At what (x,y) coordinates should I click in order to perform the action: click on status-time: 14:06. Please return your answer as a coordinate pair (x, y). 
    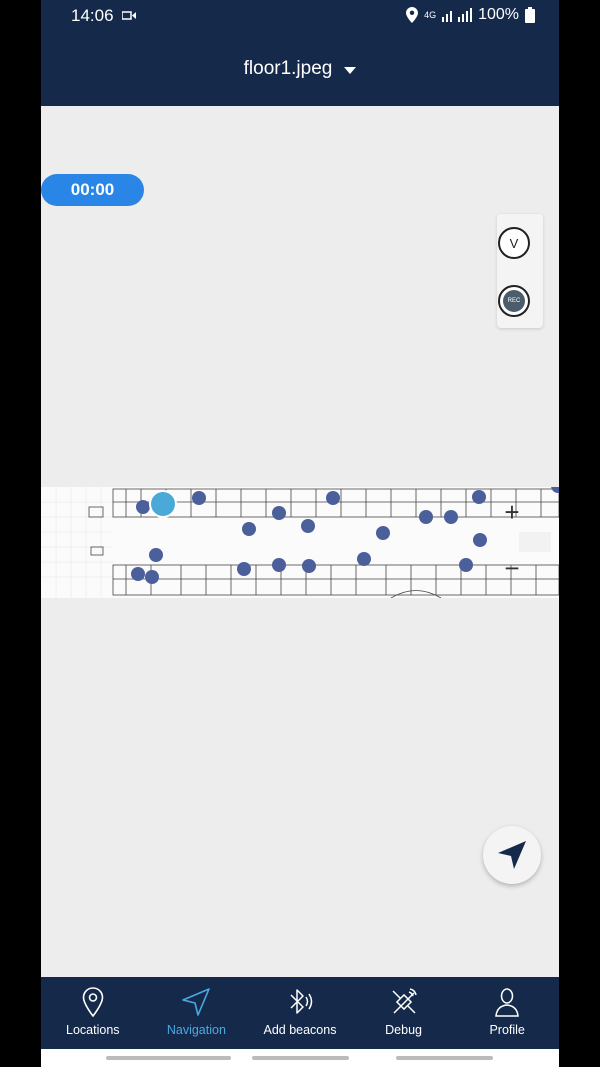
    Looking at the image, I should click on (92, 15).